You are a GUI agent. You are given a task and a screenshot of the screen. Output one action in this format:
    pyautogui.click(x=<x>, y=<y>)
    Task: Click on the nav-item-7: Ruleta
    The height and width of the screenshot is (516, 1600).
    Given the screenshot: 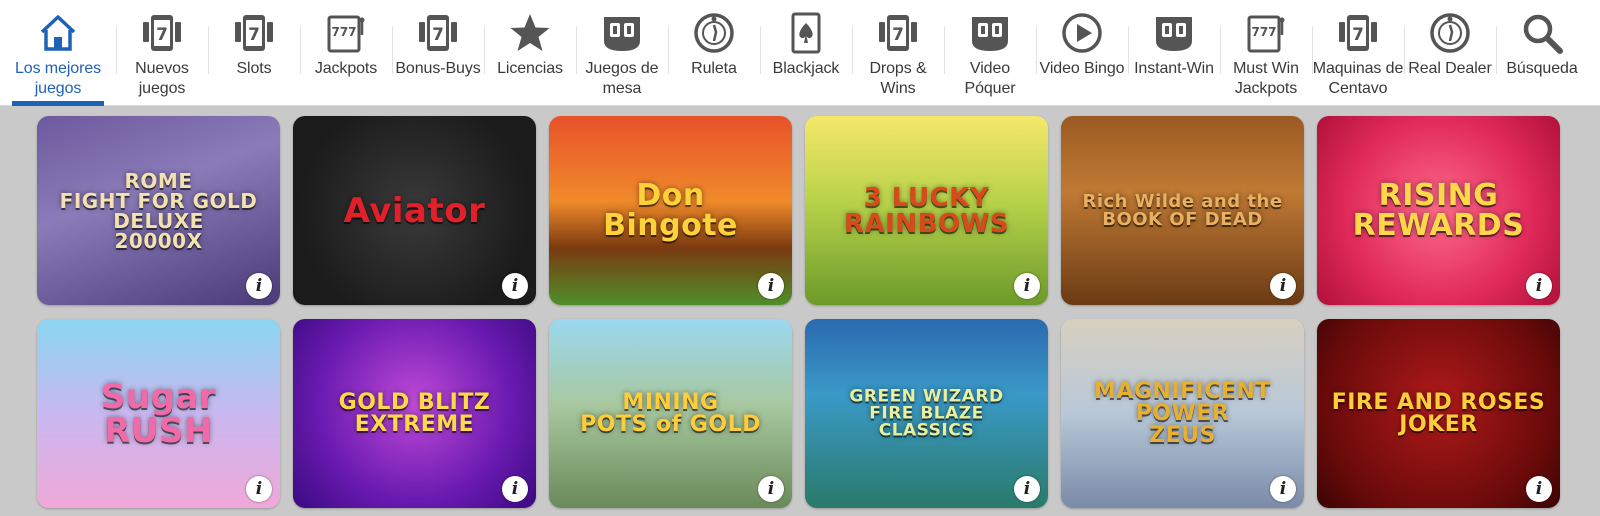 What is the action you would take?
    pyautogui.click(x=714, y=53)
    